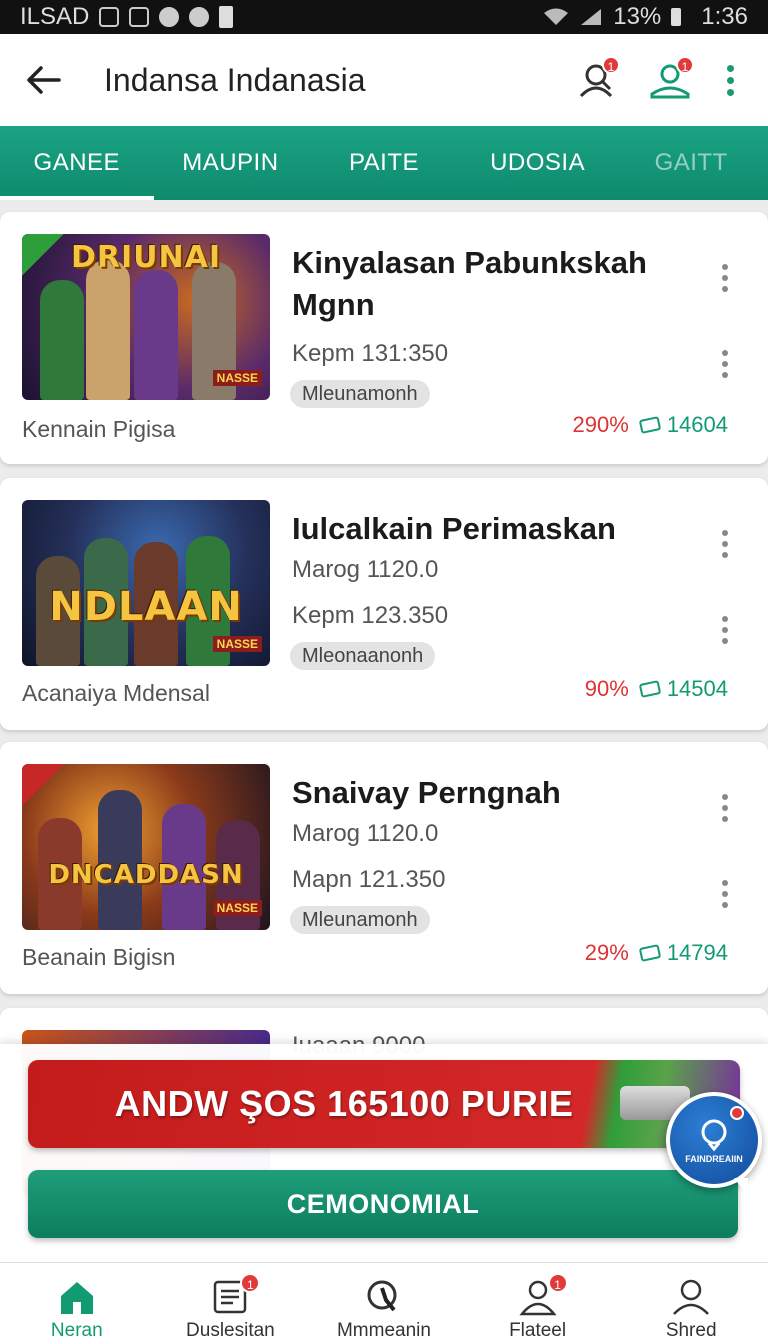 This screenshot has height=1344, width=768. Describe the element at coordinates (697, 688) in the screenshot. I see `count-value: 14504` at that location.